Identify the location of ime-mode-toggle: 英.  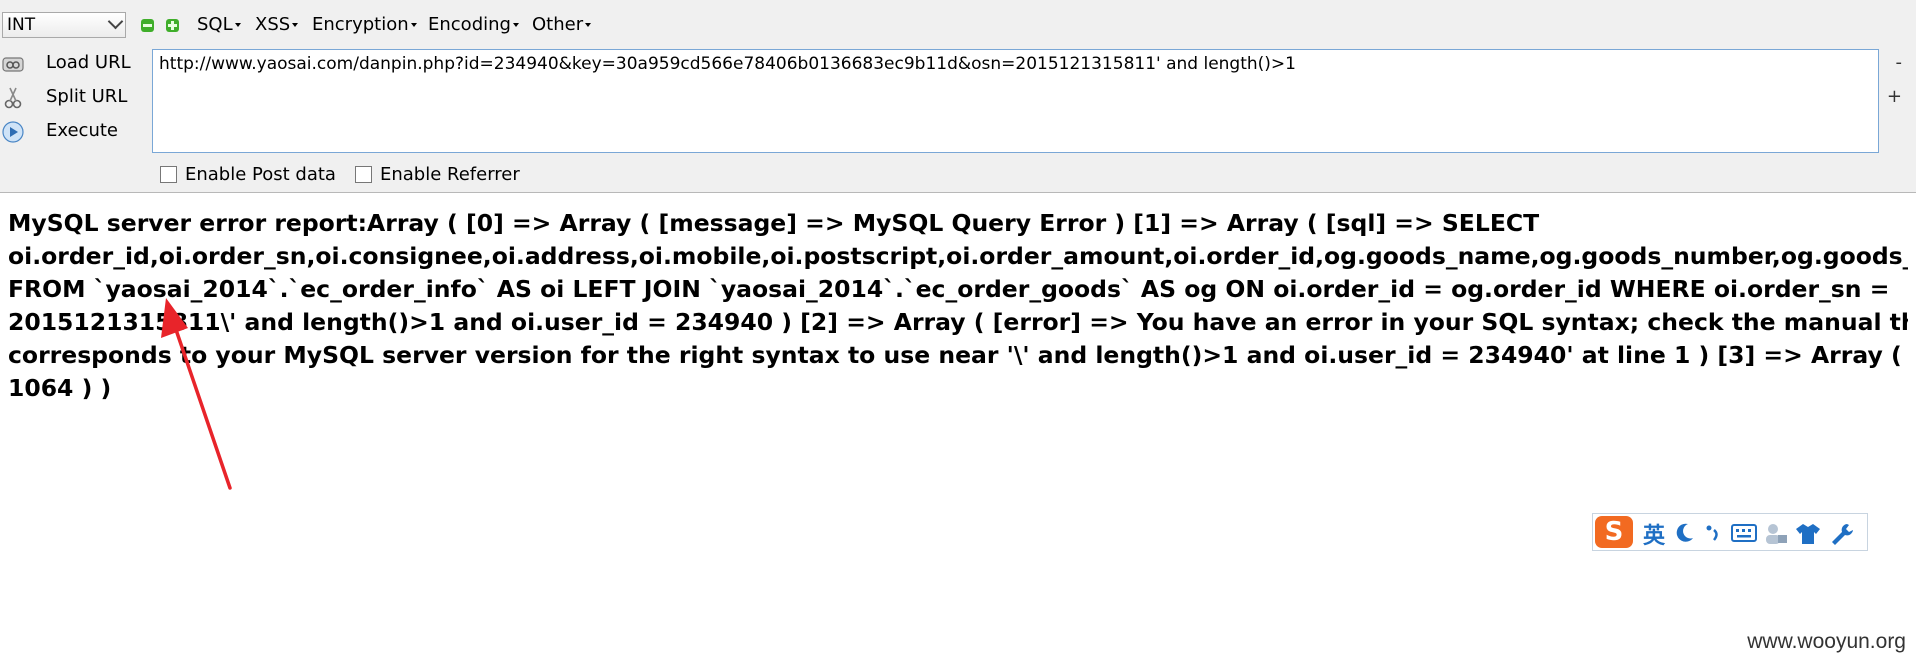
(1654, 534).